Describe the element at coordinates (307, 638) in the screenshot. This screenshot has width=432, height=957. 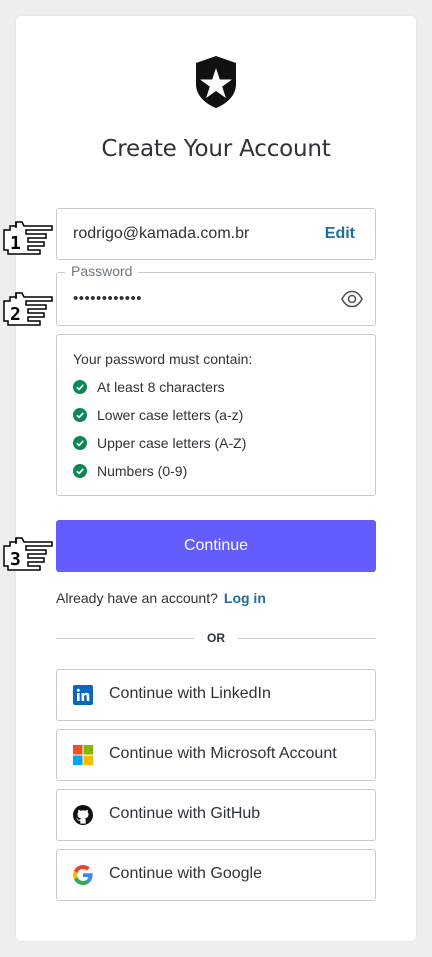
I see `divider-right` at that location.